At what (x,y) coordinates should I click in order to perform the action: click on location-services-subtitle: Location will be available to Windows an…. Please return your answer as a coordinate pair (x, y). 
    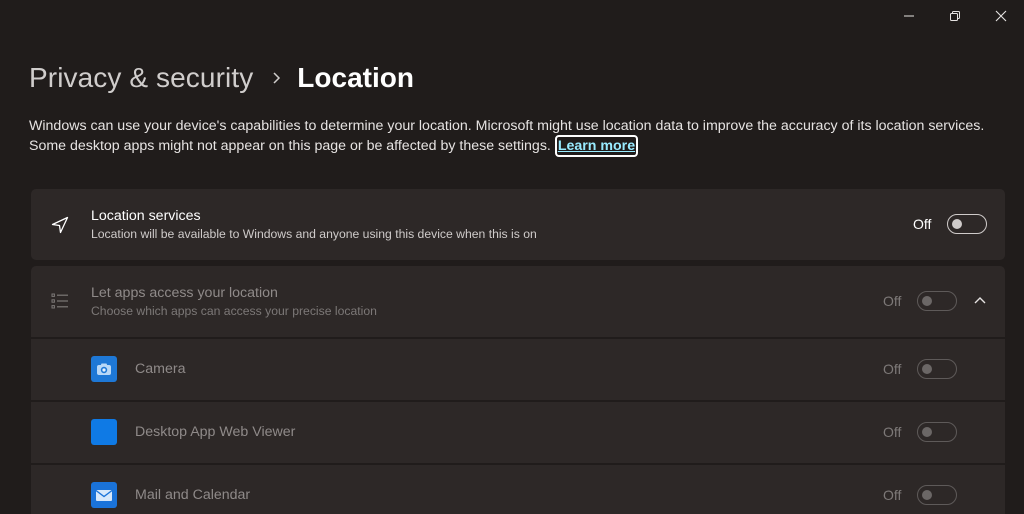
    Looking at the image, I should click on (314, 234).